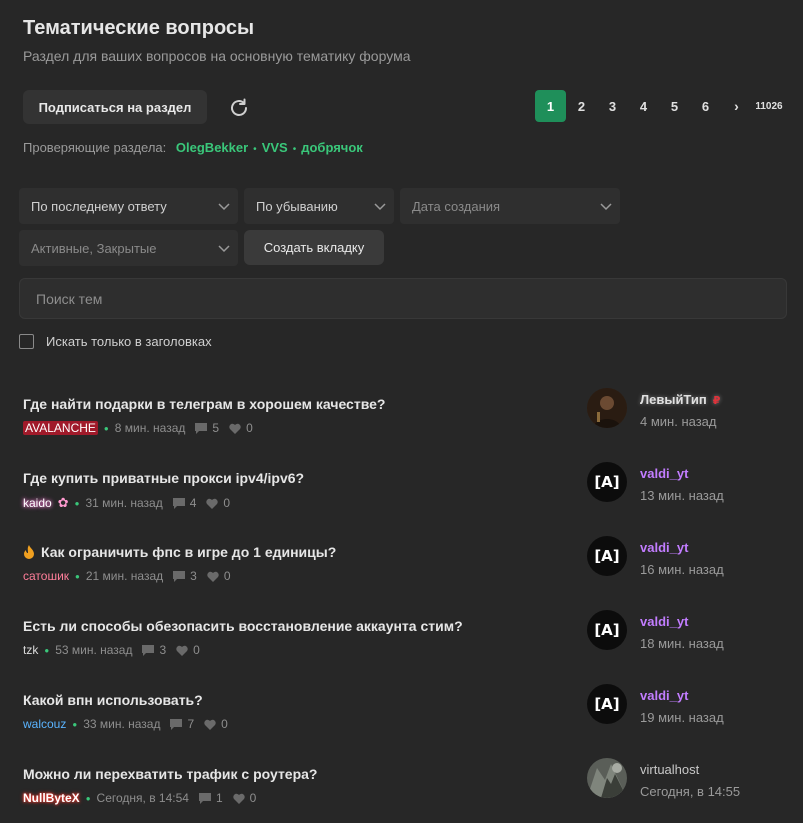 This screenshot has width=803, height=823. What do you see at coordinates (581, 106) in the screenshot?
I see `page-2: 2` at bounding box center [581, 106].